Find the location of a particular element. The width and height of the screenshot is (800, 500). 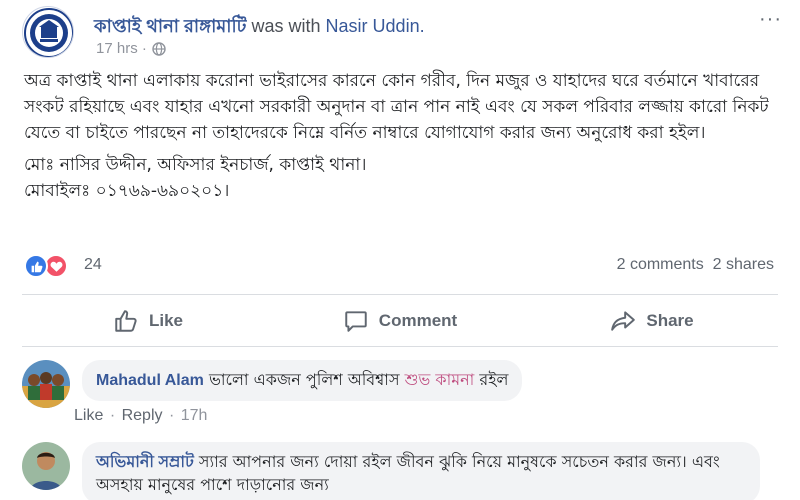

reaction-count: 24 is located at coordinates (93, 265).